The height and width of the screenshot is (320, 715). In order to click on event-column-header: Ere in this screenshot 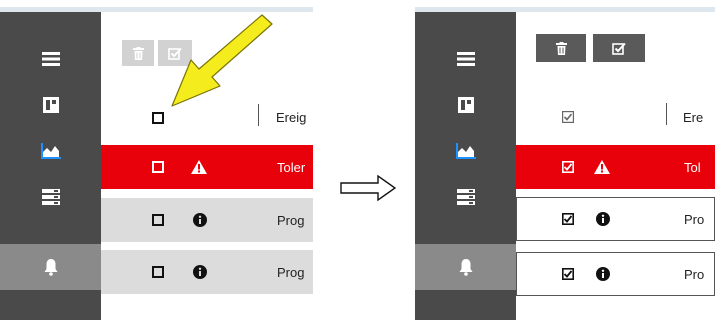, I will do `click(693, 117)`.